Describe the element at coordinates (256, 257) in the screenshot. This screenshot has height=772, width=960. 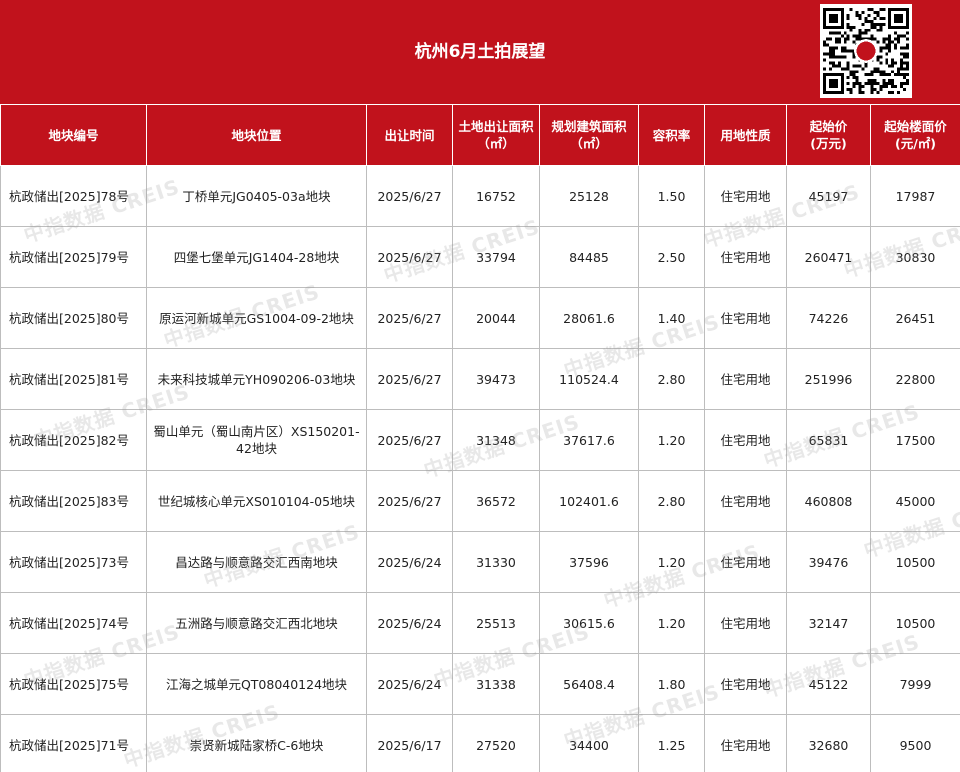
I see `plot-location-cell: 四堡七堡单元JG1404-28地块` at that location.